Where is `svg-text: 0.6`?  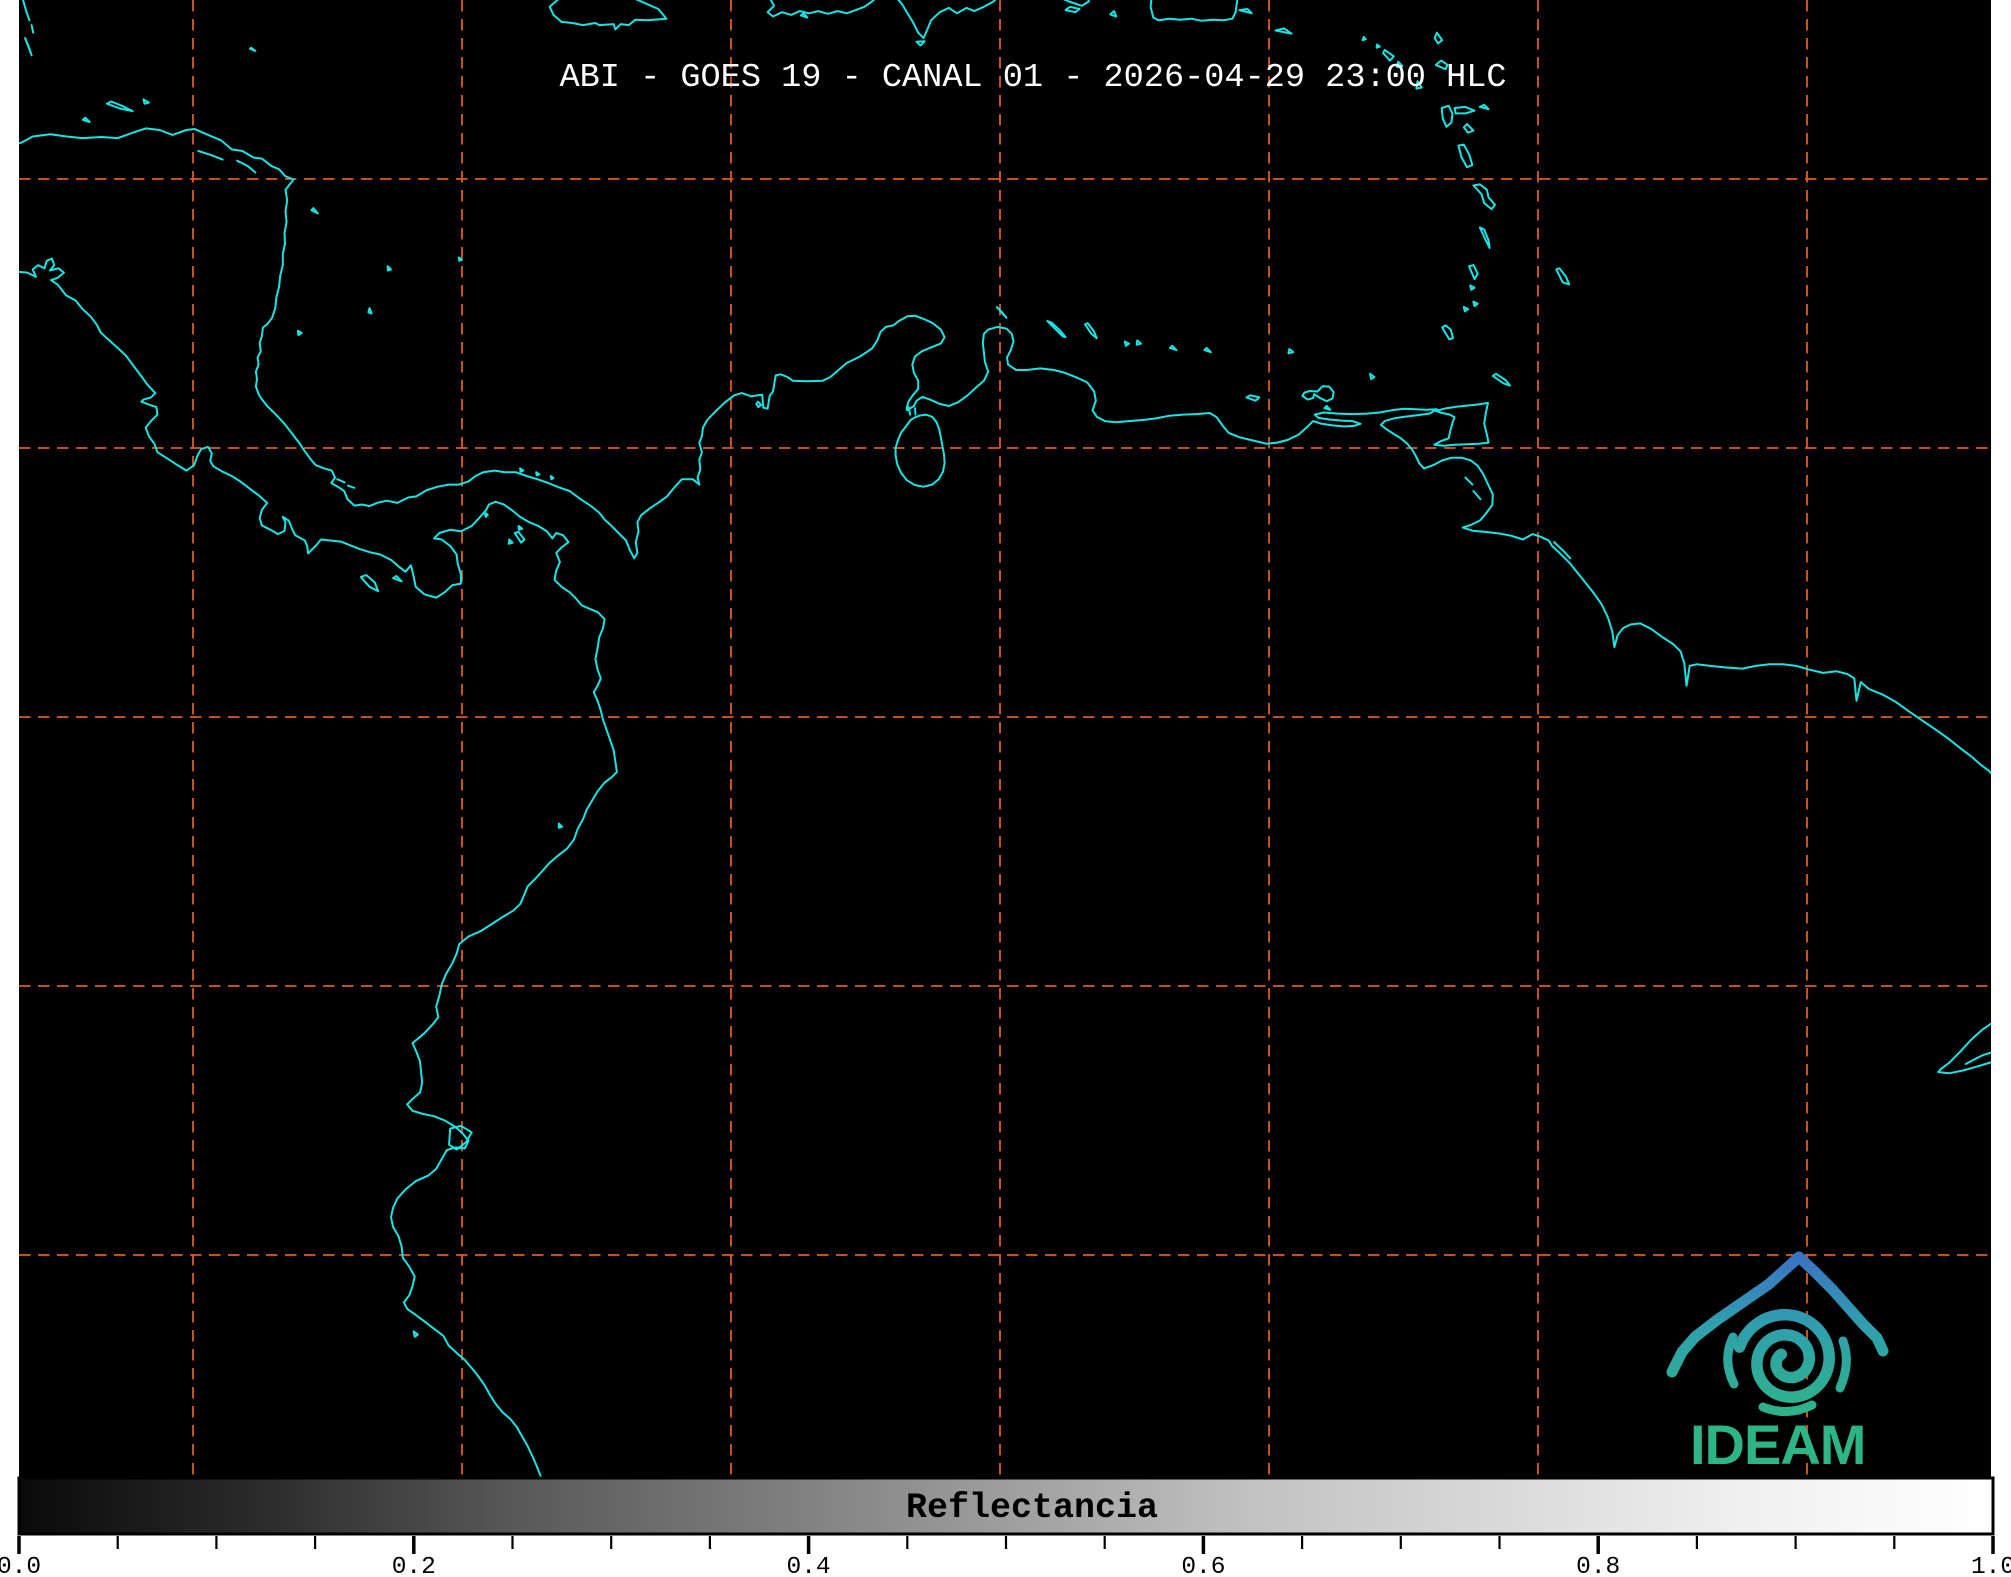
svg-text: 0.6 is located at coordinates (1203, 1565).